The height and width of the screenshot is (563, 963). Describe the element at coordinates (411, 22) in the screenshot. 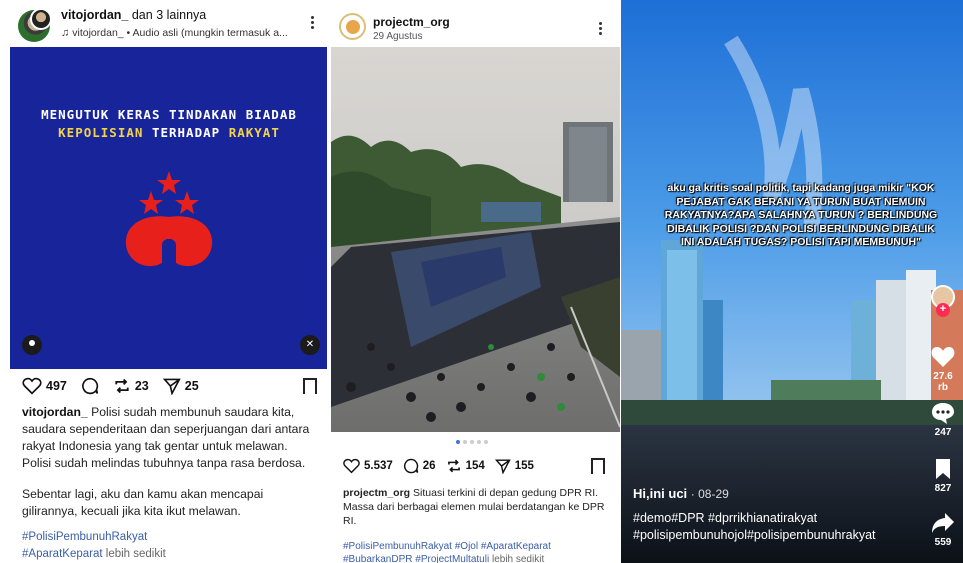

I see `username: projectm_org` at that location.